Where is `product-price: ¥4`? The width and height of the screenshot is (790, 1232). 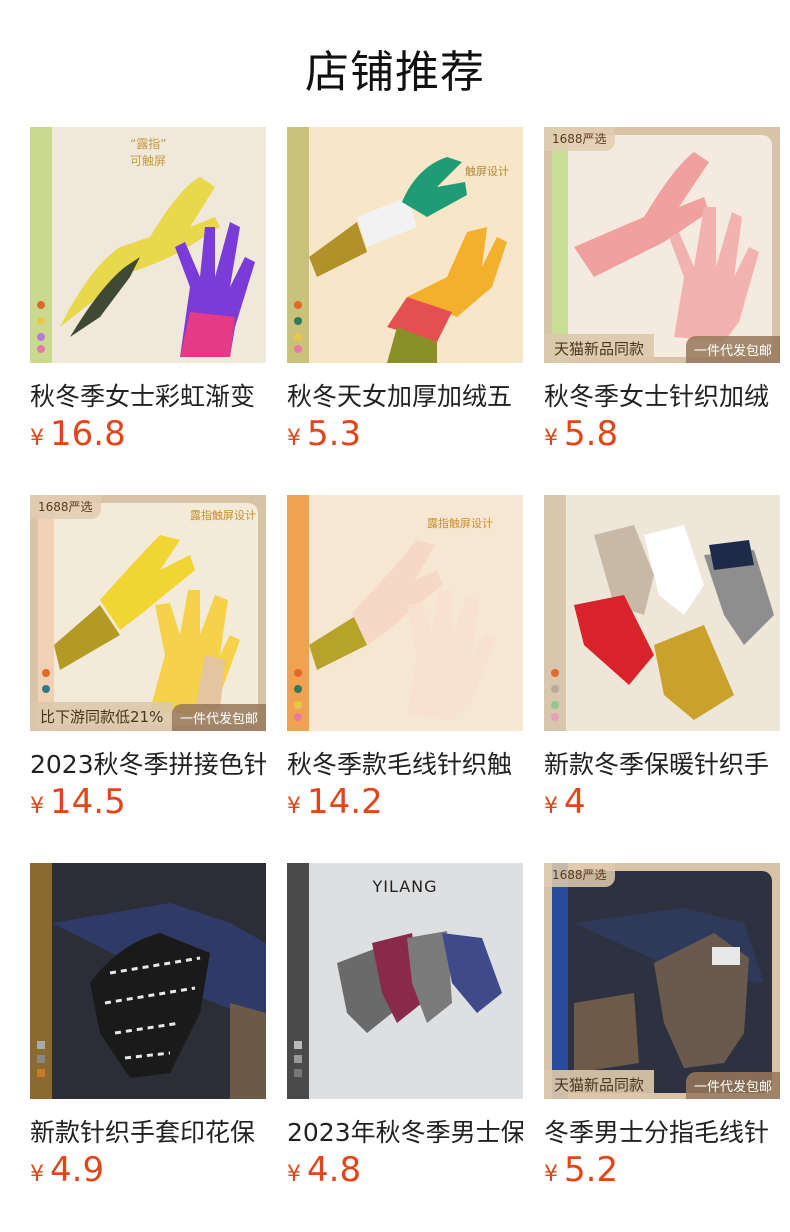 product-price: ¥4 is located at coordinates (565, 802).